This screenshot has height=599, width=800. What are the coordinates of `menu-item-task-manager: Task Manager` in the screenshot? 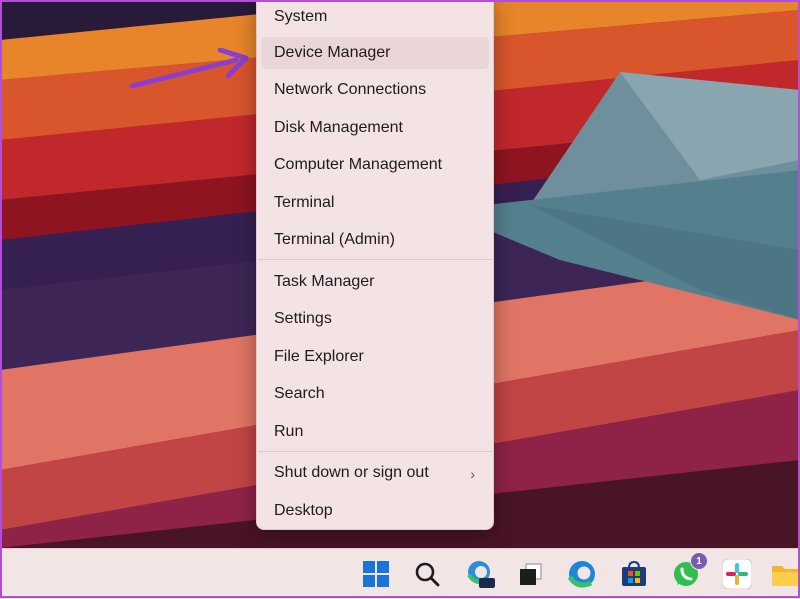 It's located at (375, 282).